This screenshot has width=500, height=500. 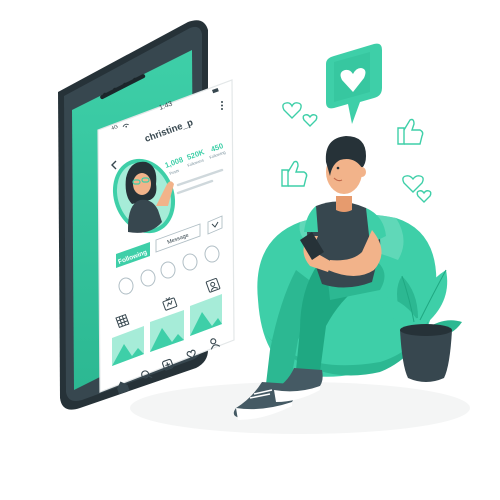 I want to click on kebab-menu-icon, so click(x=222, y=105).